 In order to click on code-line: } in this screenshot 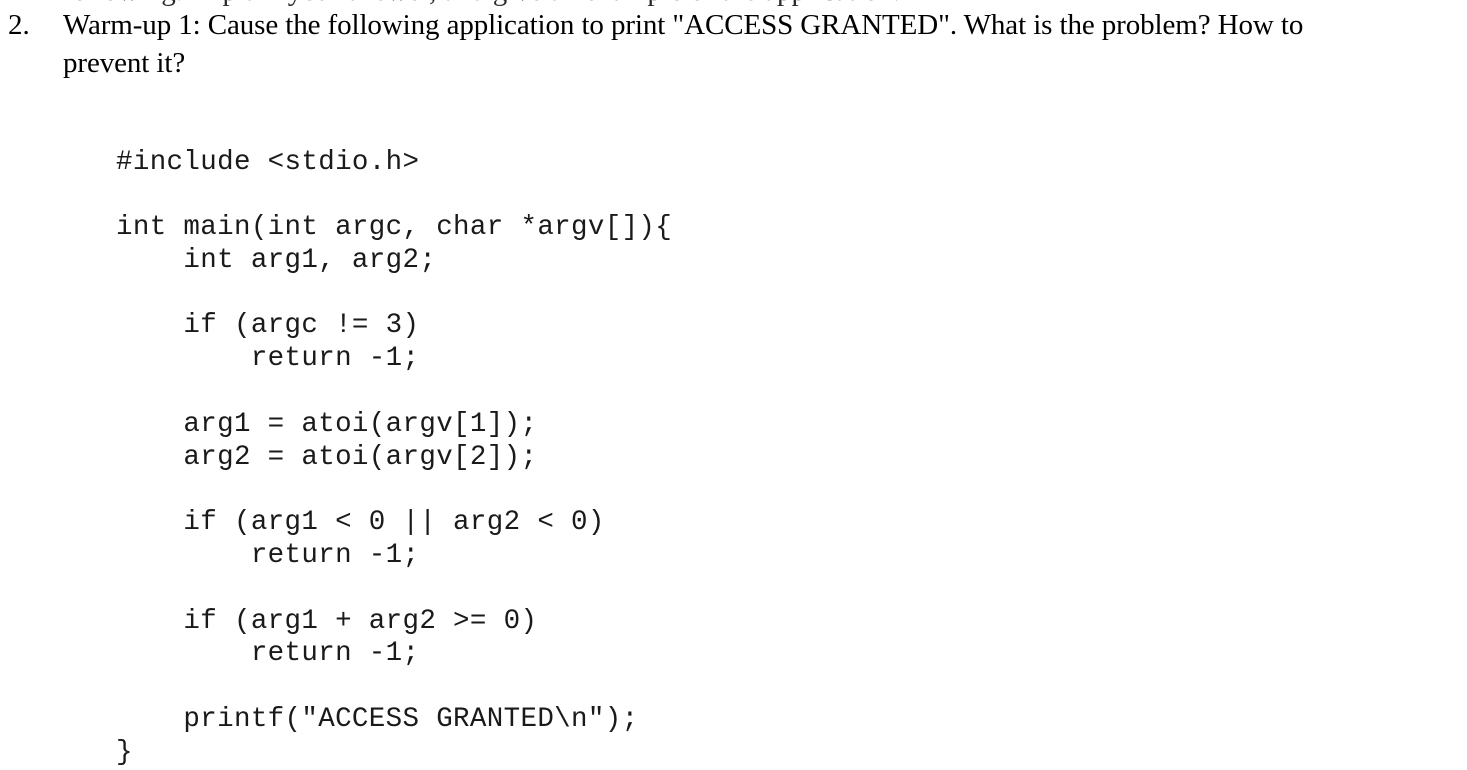, I will do `click(124, 752)`.